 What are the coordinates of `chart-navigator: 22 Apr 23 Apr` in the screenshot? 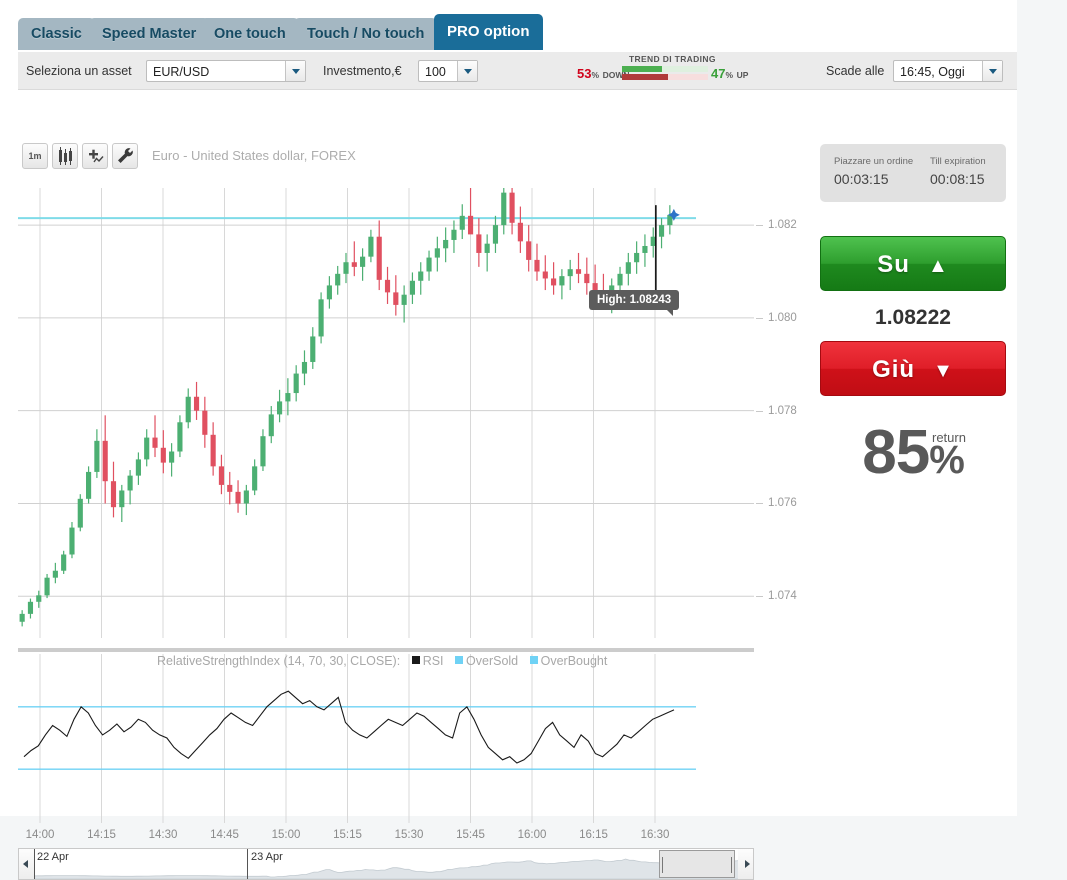 It's located at (386, 864).